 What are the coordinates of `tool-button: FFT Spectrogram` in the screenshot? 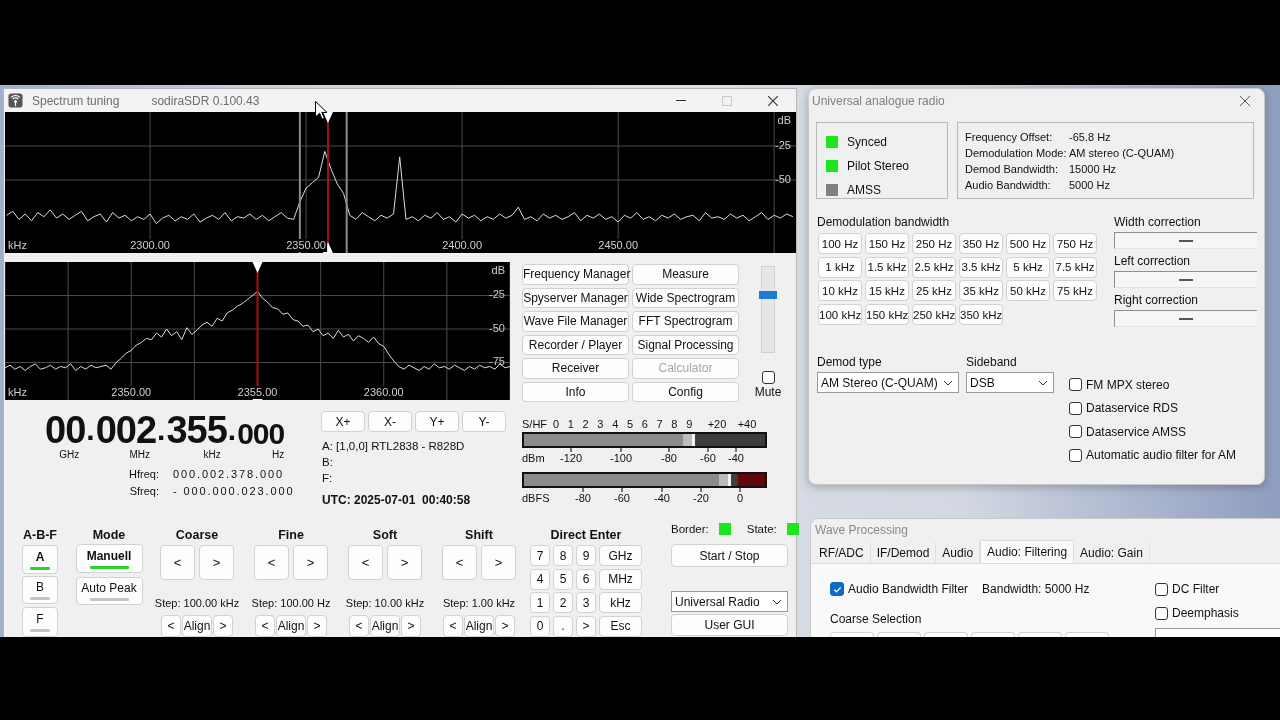 It's located at (685, 321).